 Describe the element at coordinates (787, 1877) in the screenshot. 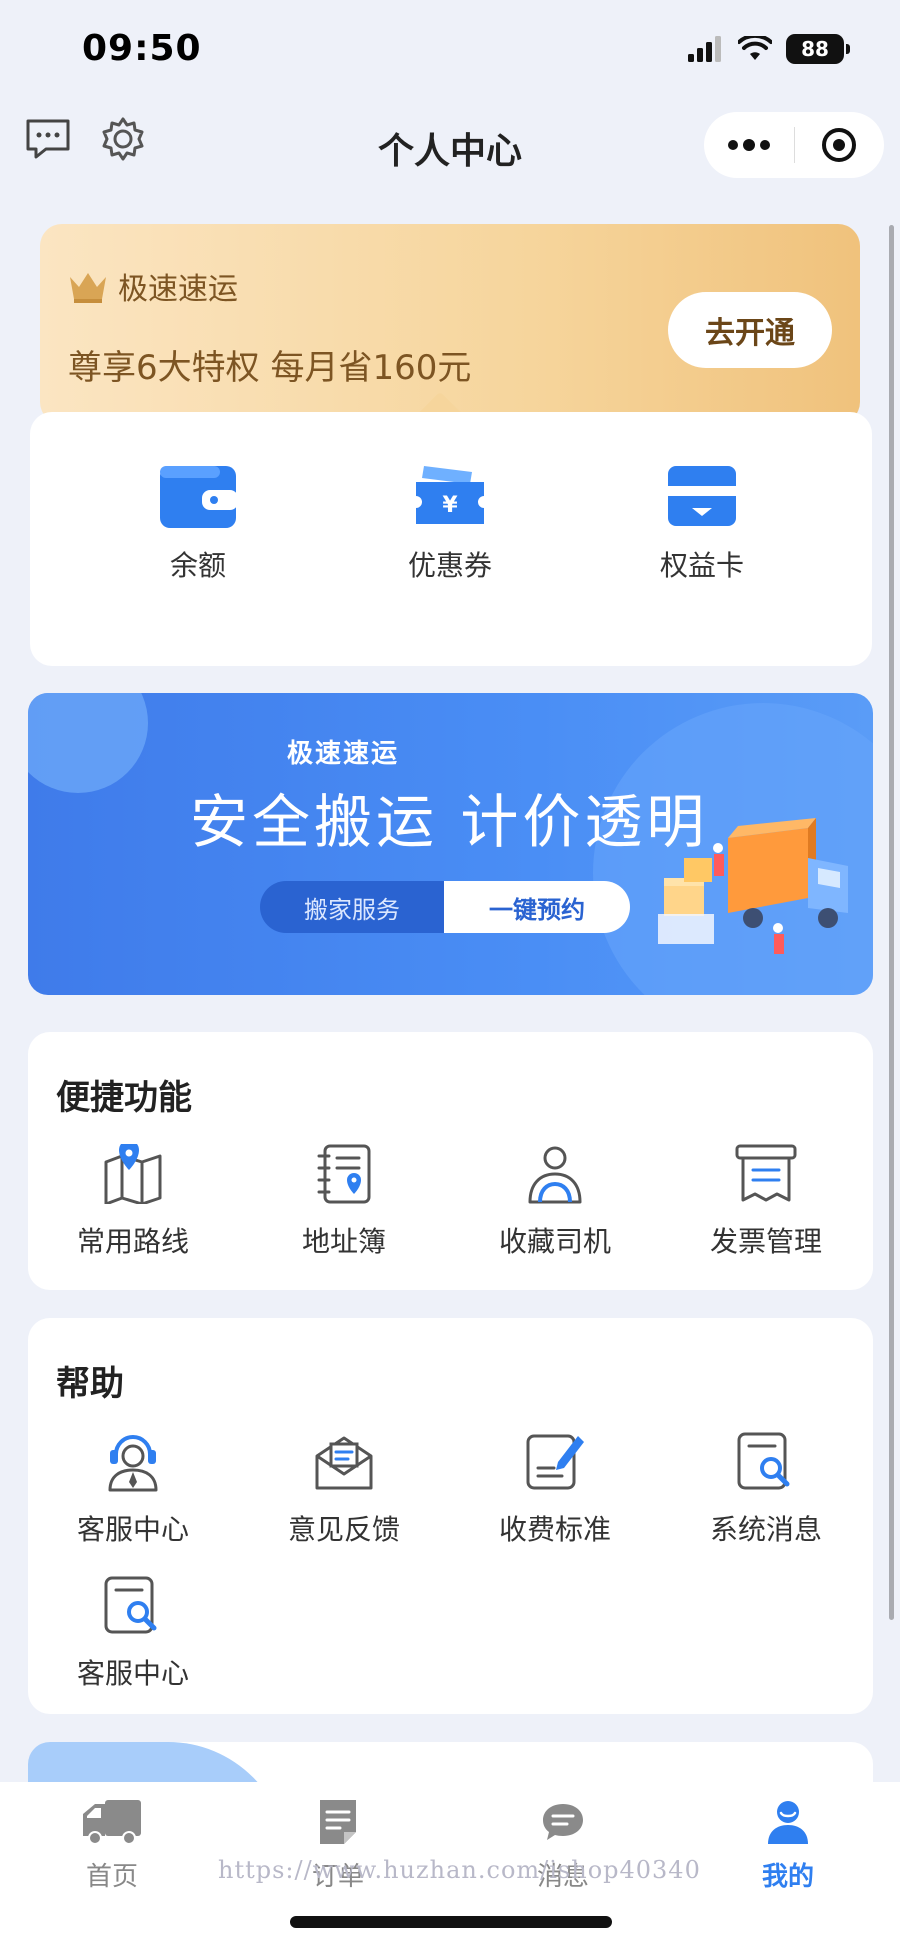

I see `tab-label: 我的` at that location.